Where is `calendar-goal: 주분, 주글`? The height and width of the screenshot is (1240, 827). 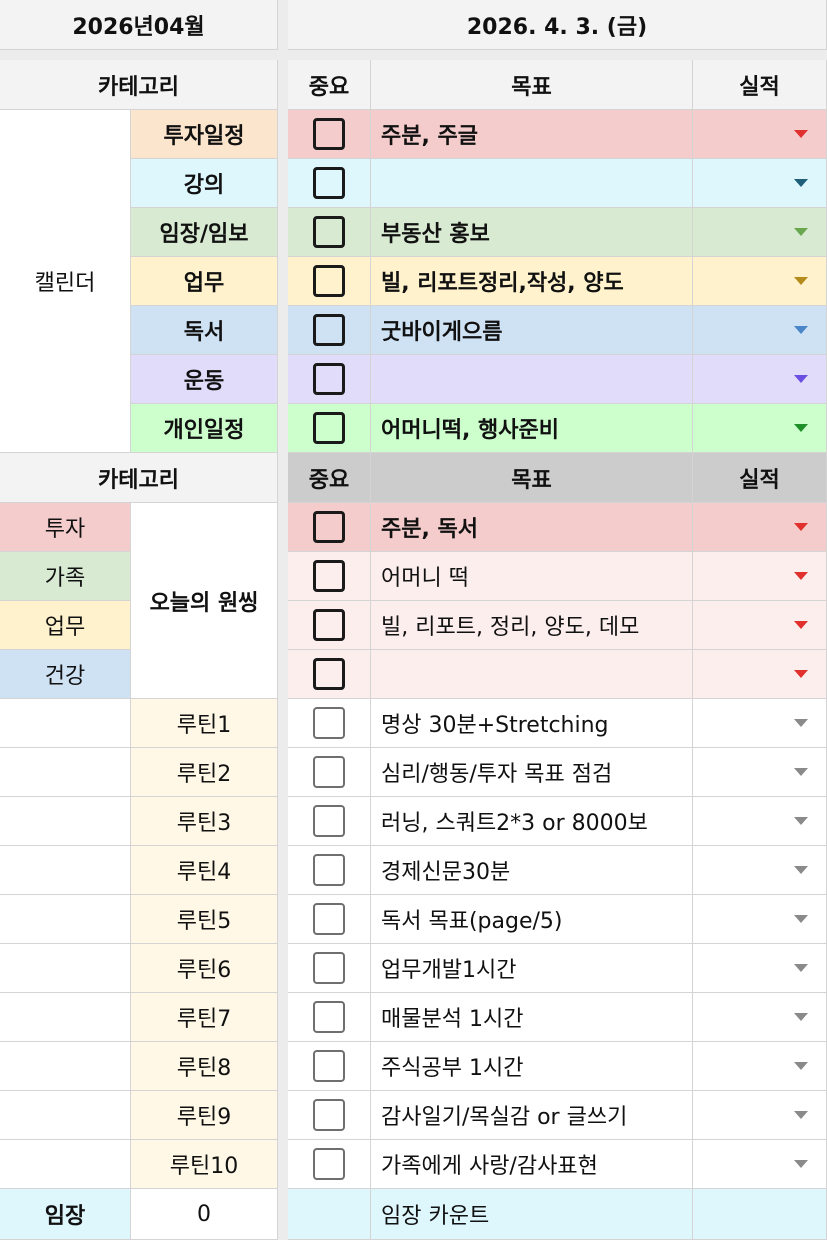 calendar-goal: 주분, 주글 is located at coordinates (532, 134).